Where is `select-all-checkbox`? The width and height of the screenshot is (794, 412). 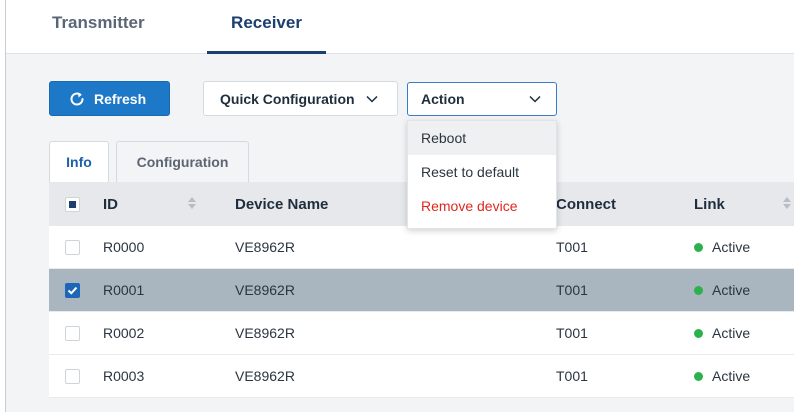 select-all-checkbox is located at coordinates (72, 204).